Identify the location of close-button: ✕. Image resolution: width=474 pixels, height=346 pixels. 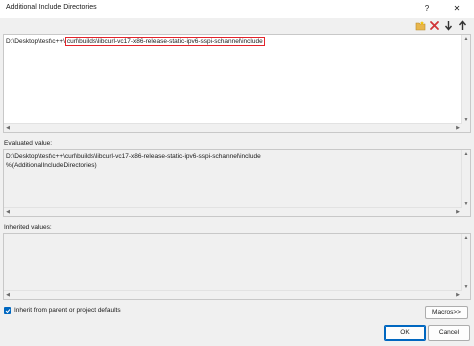
(457, 9).